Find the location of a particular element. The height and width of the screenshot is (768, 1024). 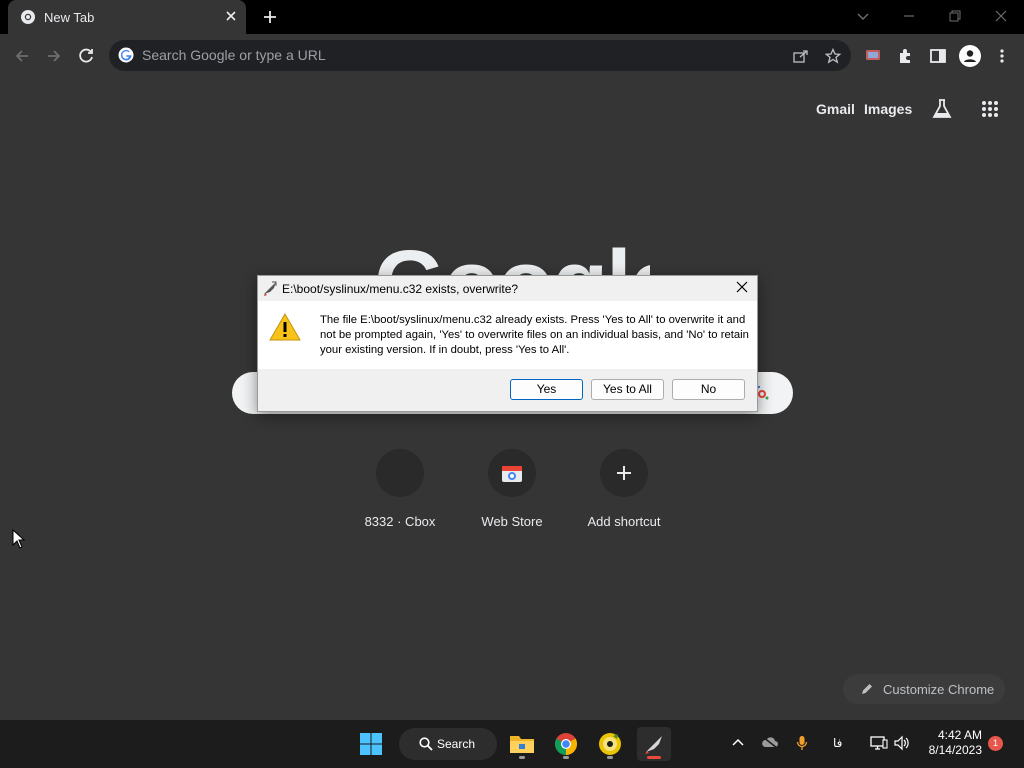

onedrive-icon is located at coordinates (770, 742).